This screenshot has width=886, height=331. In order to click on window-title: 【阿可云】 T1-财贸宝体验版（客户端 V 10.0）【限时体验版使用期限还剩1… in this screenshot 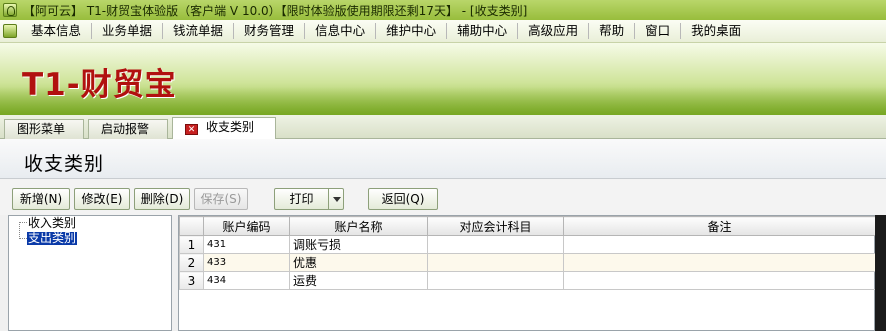, I will do `click(275, 10)`.